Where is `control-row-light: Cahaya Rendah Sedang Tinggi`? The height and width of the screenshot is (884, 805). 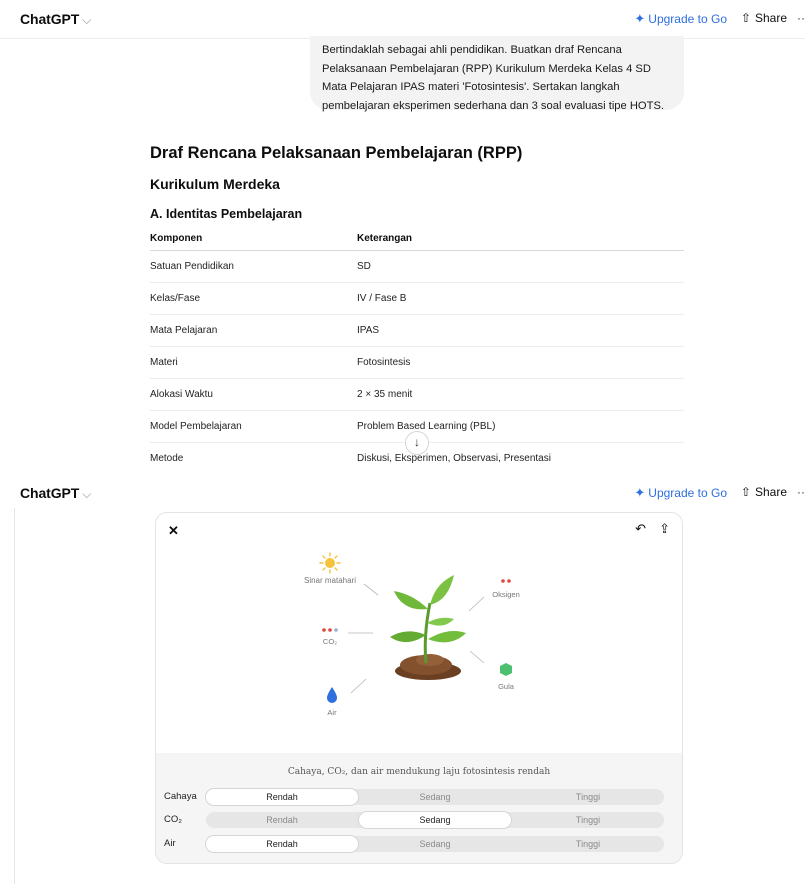 control-row-light: Cahaya Rendah Sedang Tinggi is located at coordinates (419, 798).